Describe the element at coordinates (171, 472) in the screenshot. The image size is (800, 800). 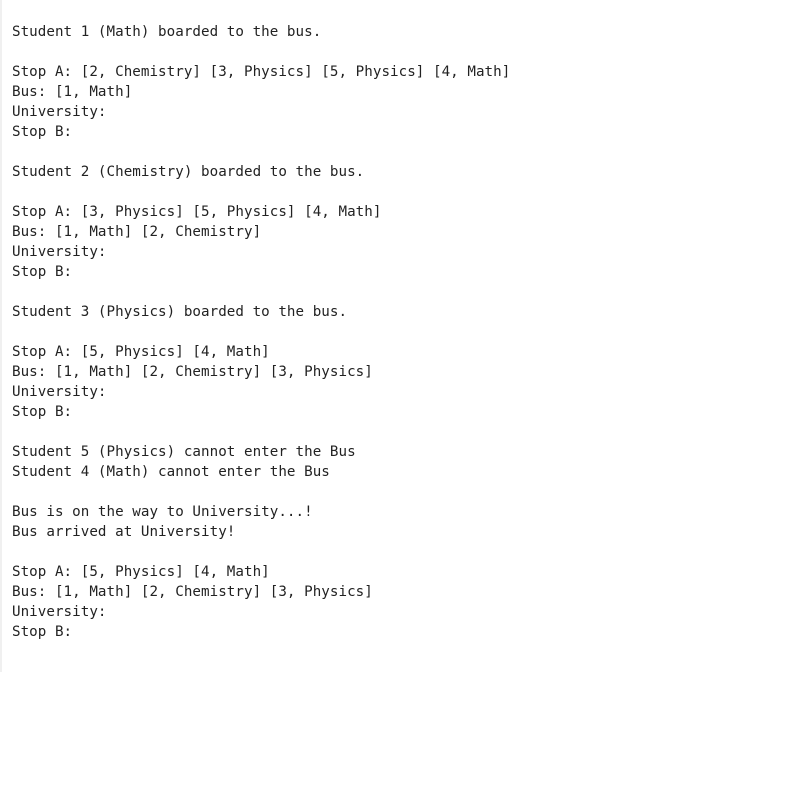
I see `output-line: Student 4 (Math) cannot enter the Bus` at that location.